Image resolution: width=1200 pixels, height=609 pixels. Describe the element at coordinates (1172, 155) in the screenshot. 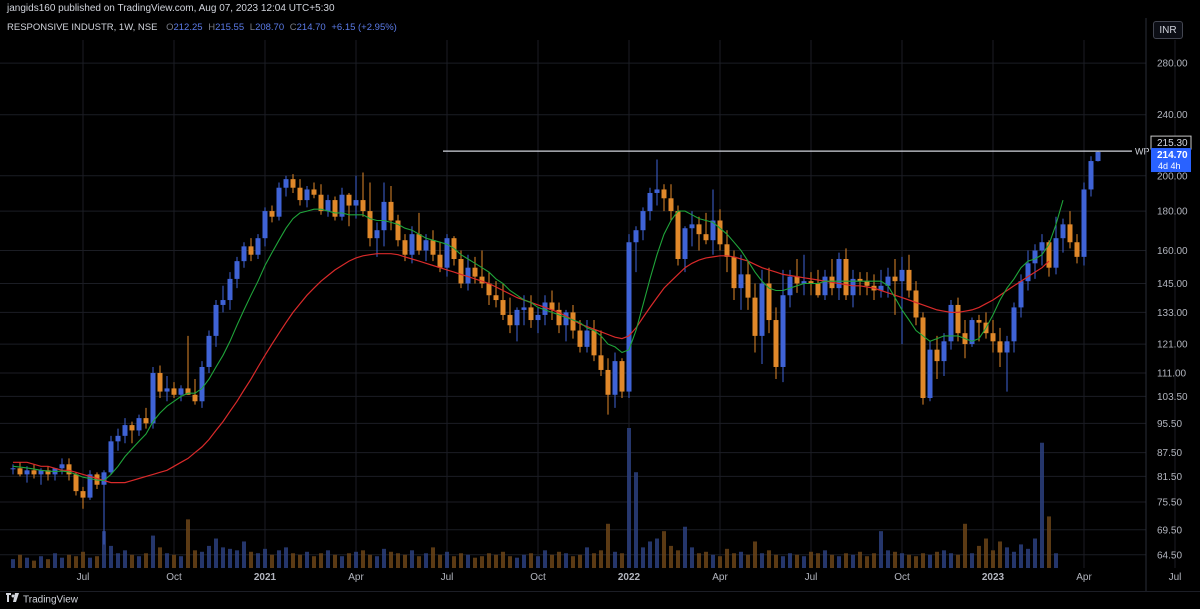

I see `last-price-label: 214.70` at that location.